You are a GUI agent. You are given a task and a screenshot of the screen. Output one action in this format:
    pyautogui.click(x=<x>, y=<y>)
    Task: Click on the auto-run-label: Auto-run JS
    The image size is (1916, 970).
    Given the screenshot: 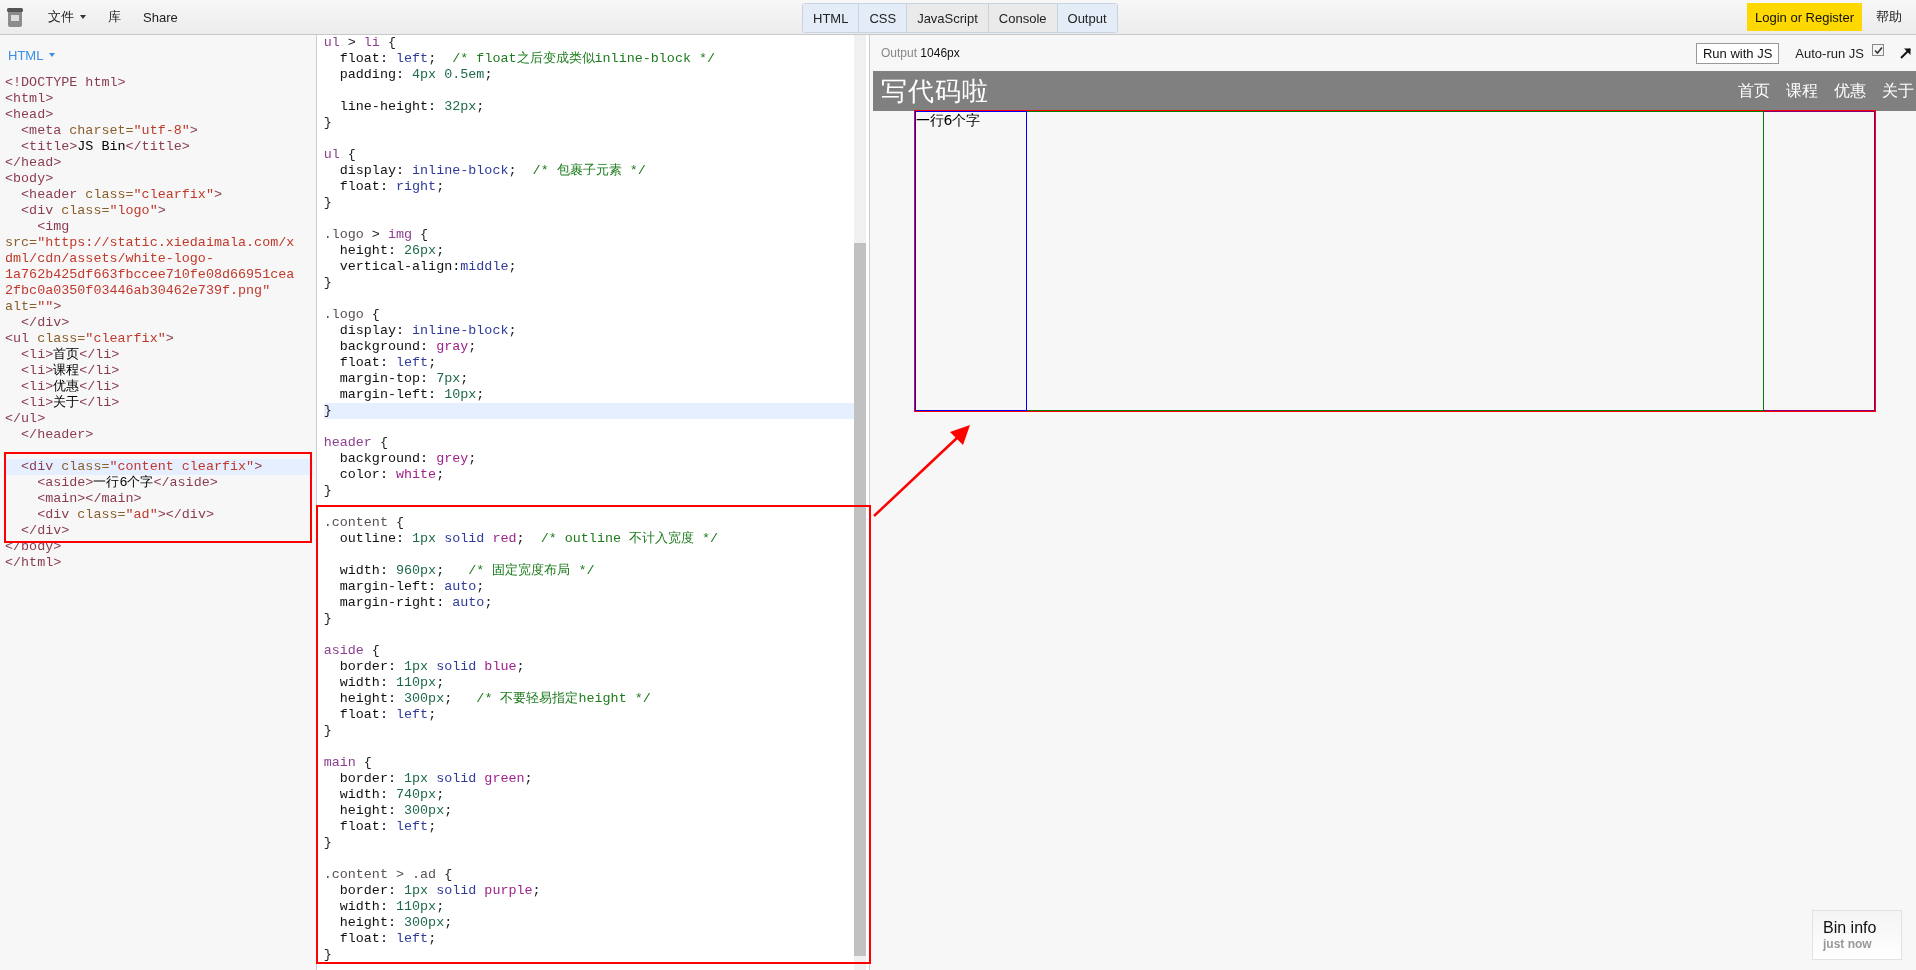 What is the action you would take?
    pyautogui.click(x=1829, y=53)
    